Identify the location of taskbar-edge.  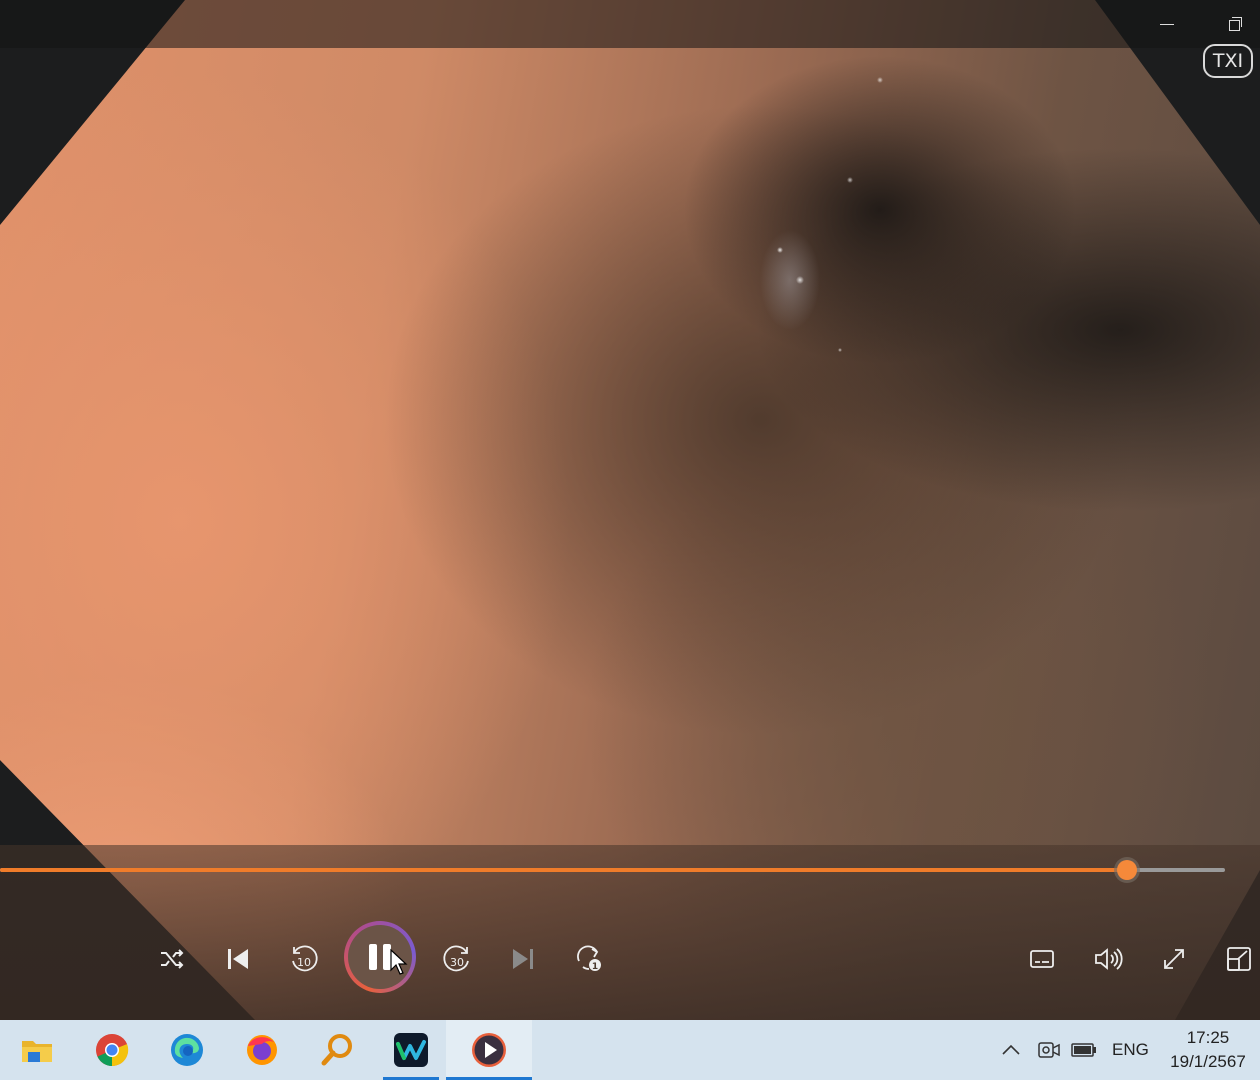
(187, 1050).